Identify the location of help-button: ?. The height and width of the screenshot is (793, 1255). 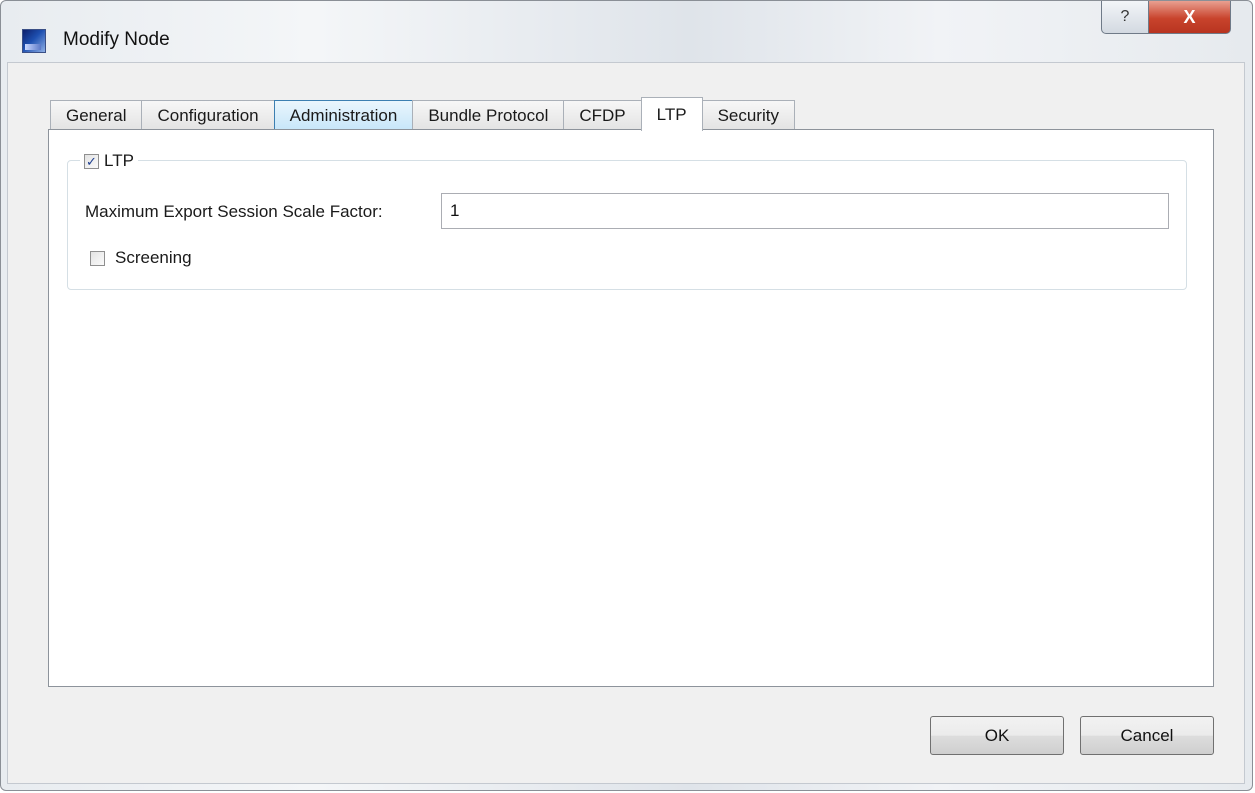
(1125, 17).